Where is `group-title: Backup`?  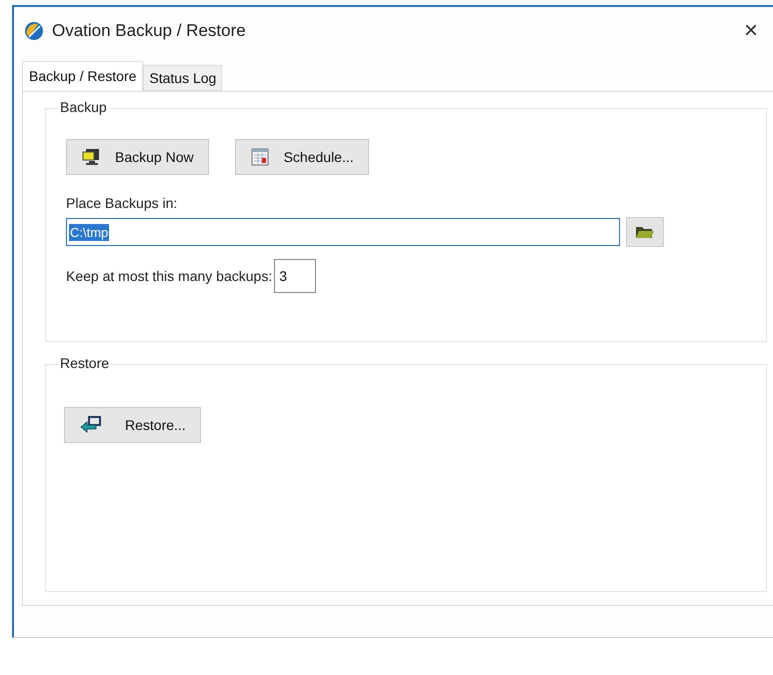
group-title: Backup is located at coordinates (83, 107).